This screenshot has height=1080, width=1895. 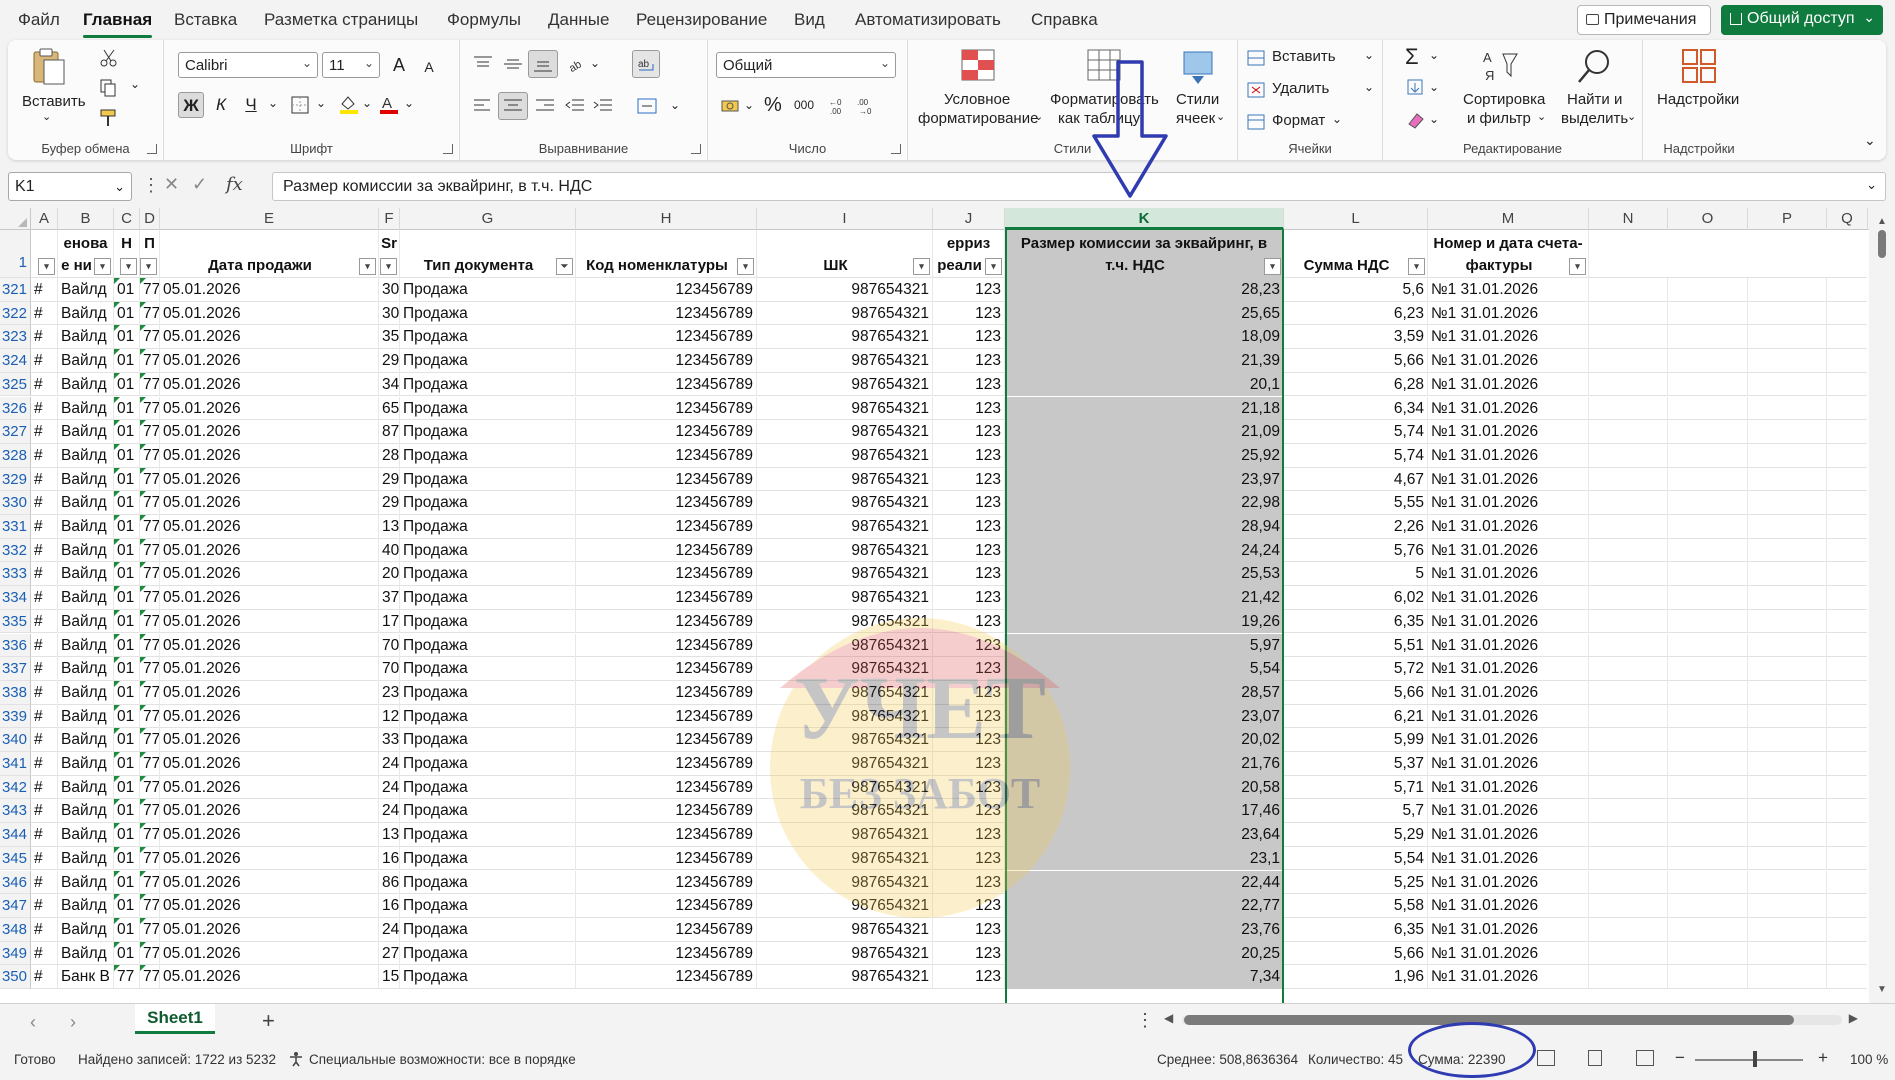 What do you see at coordinates (429, 67) in the screenshot?
I see `font-shrink-button: A` at bounding box center [429, 67].